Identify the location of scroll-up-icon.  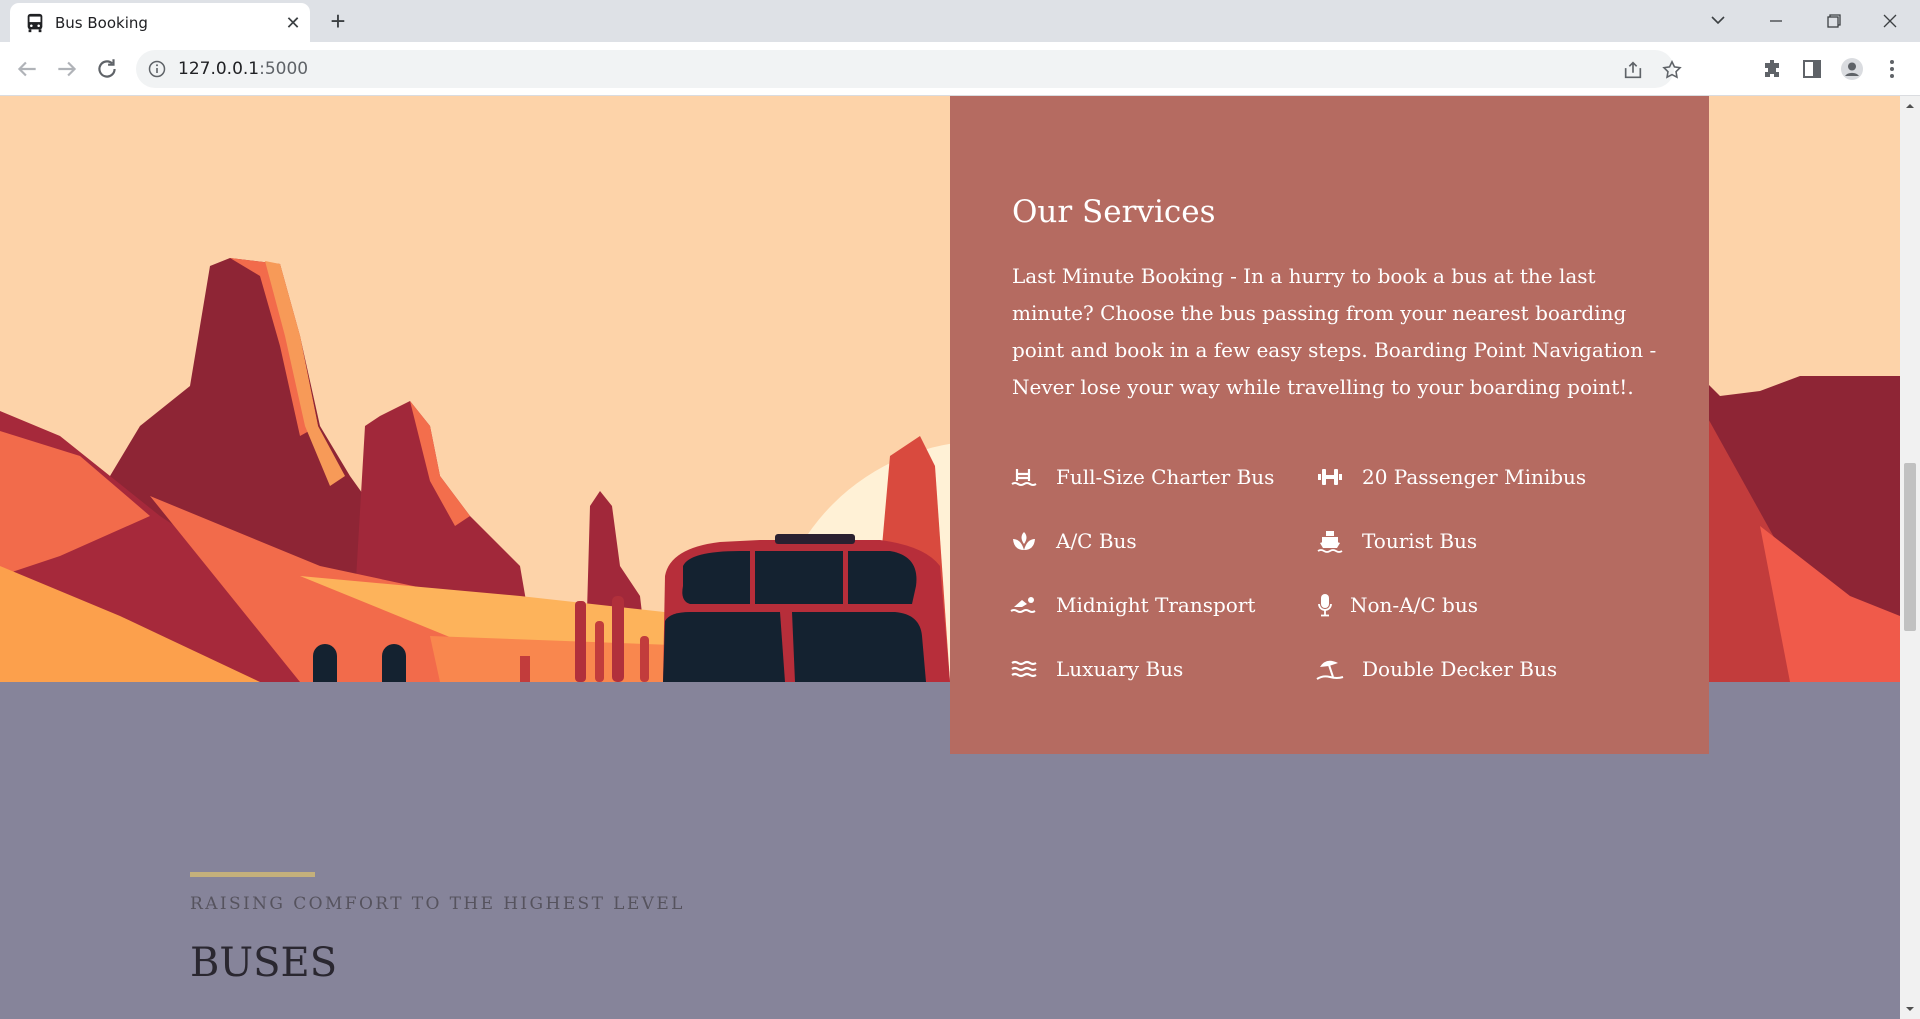
(1910, 106).